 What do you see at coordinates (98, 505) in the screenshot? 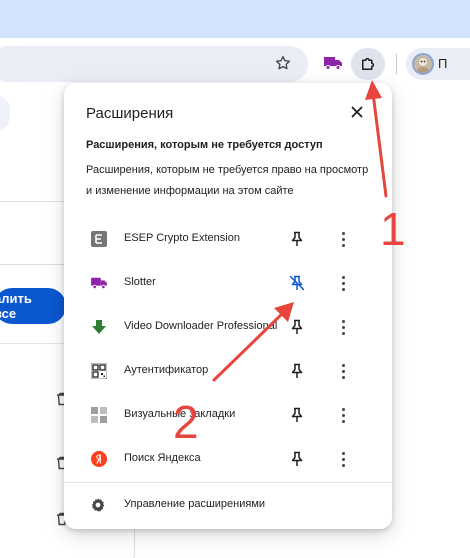
I see `gear-icon` at bounding box center [98, 505].